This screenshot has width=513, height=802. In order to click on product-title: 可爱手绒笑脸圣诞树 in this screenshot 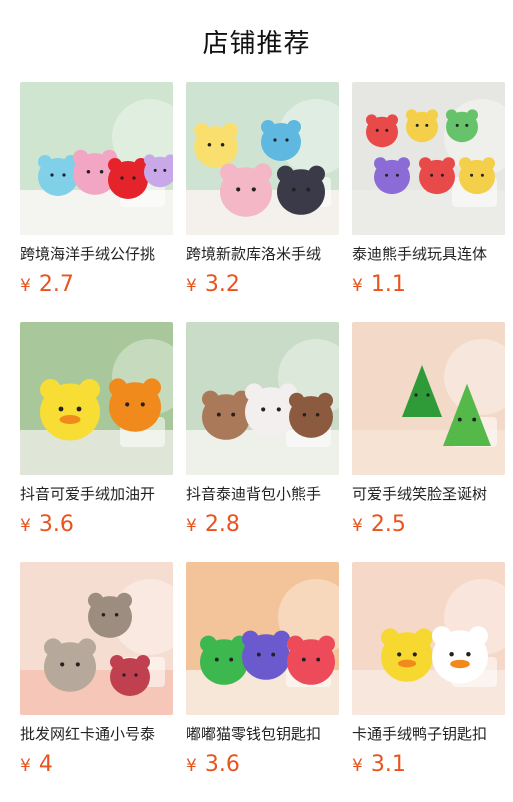, I will do `click(428, 494)`.